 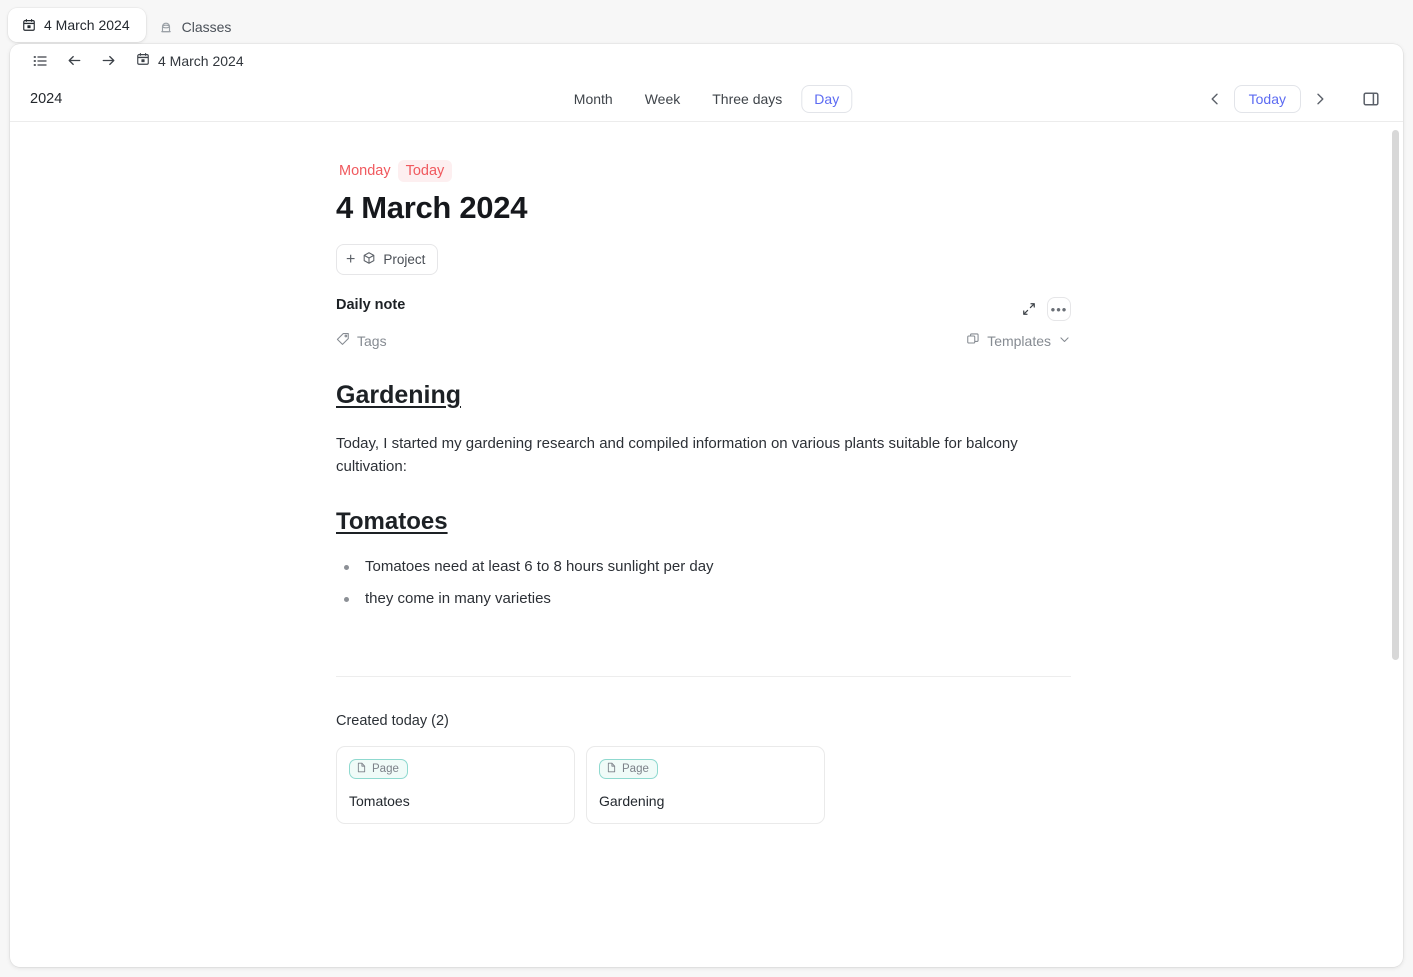 I want to click on list-item: Page Gardening, so click(x=705, y=785).